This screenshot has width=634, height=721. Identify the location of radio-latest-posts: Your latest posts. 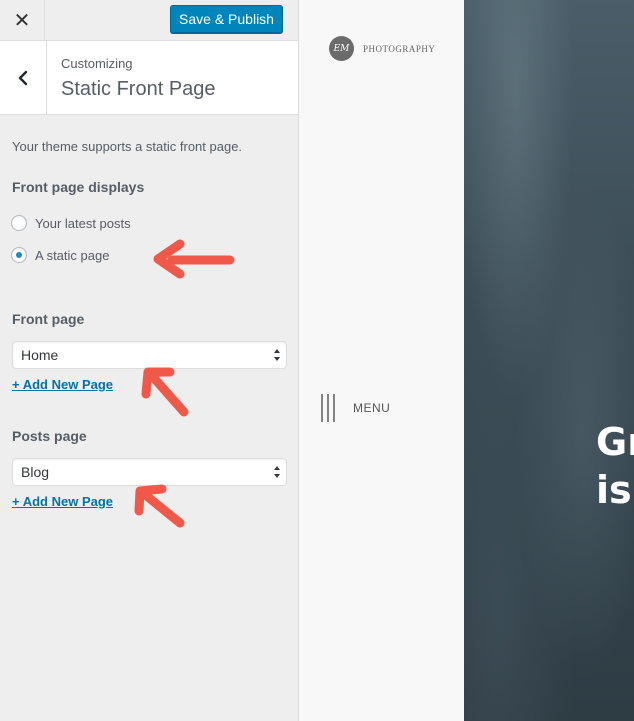
(71, 223).